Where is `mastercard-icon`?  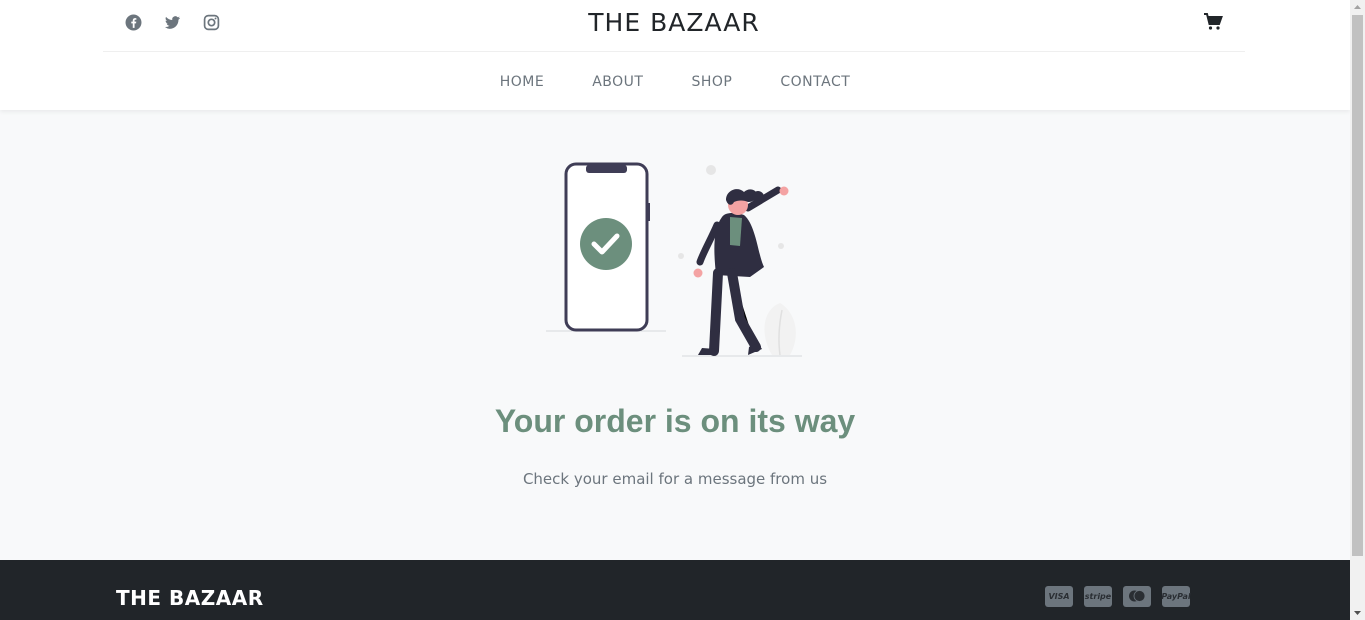 mastercard-icon is located at coordinates (1137, 596).